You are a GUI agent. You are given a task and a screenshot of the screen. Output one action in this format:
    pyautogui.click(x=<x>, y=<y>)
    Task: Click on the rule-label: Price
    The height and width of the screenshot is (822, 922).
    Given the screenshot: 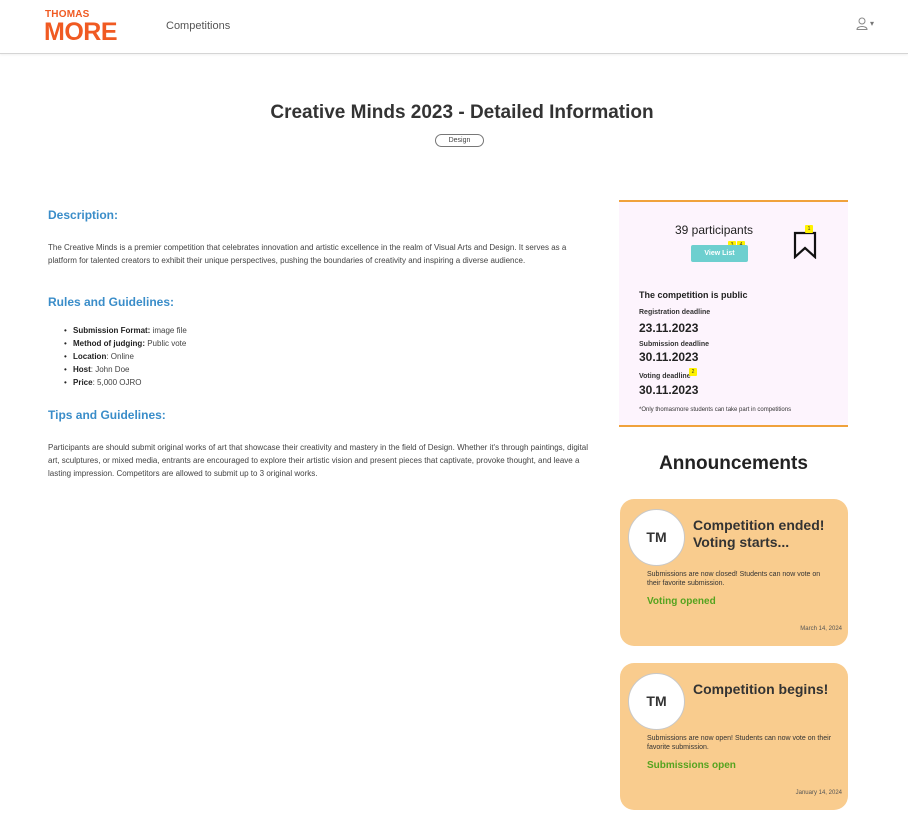 What is the action you would take?
    pyautogui.click(x=83, y=382)
    